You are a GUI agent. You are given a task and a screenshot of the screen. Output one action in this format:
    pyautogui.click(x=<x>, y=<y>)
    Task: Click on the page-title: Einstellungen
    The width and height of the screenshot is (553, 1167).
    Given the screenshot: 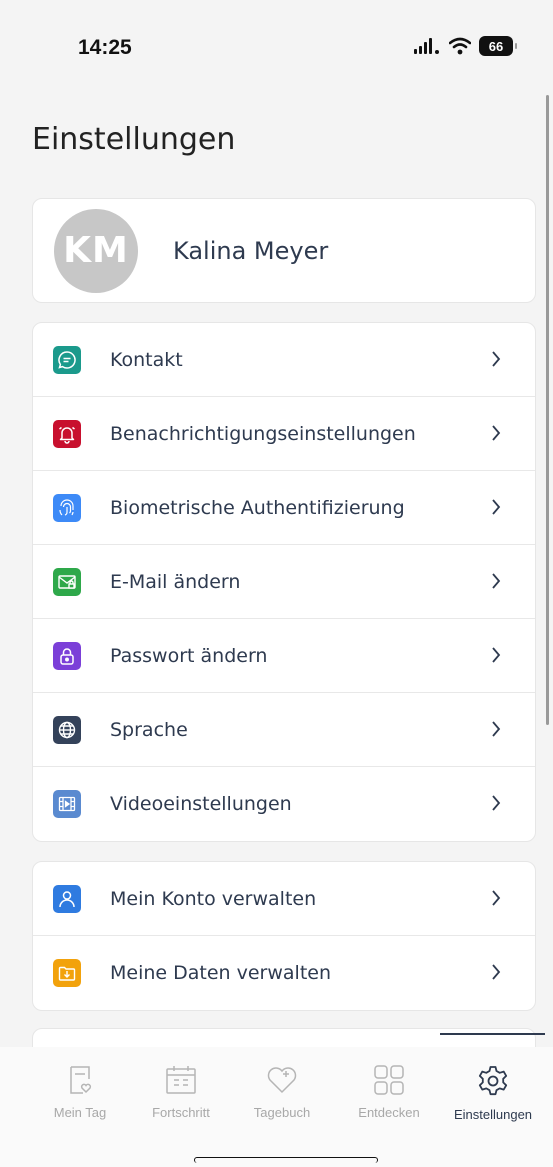 What is the action you would take?
    pyautogui.click(x=134, y=139)
    